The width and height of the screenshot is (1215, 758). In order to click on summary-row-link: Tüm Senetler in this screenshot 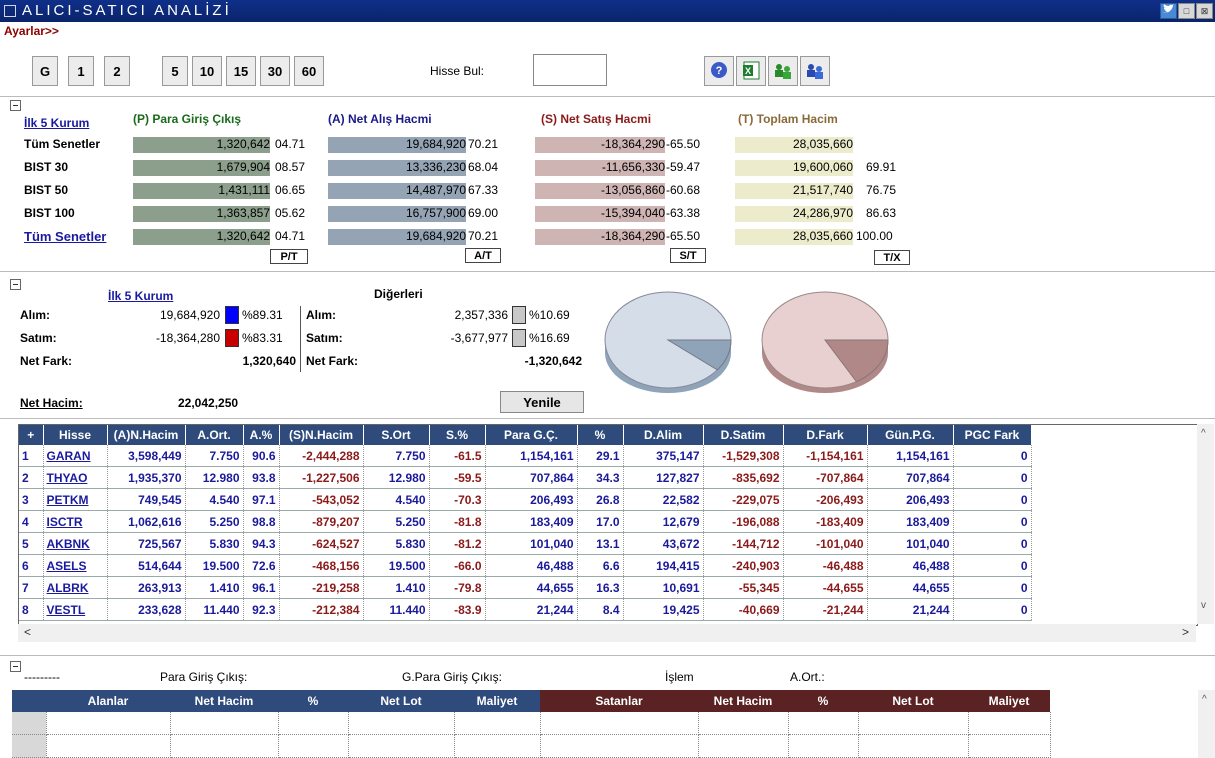, I will do `click(65, 236)`.